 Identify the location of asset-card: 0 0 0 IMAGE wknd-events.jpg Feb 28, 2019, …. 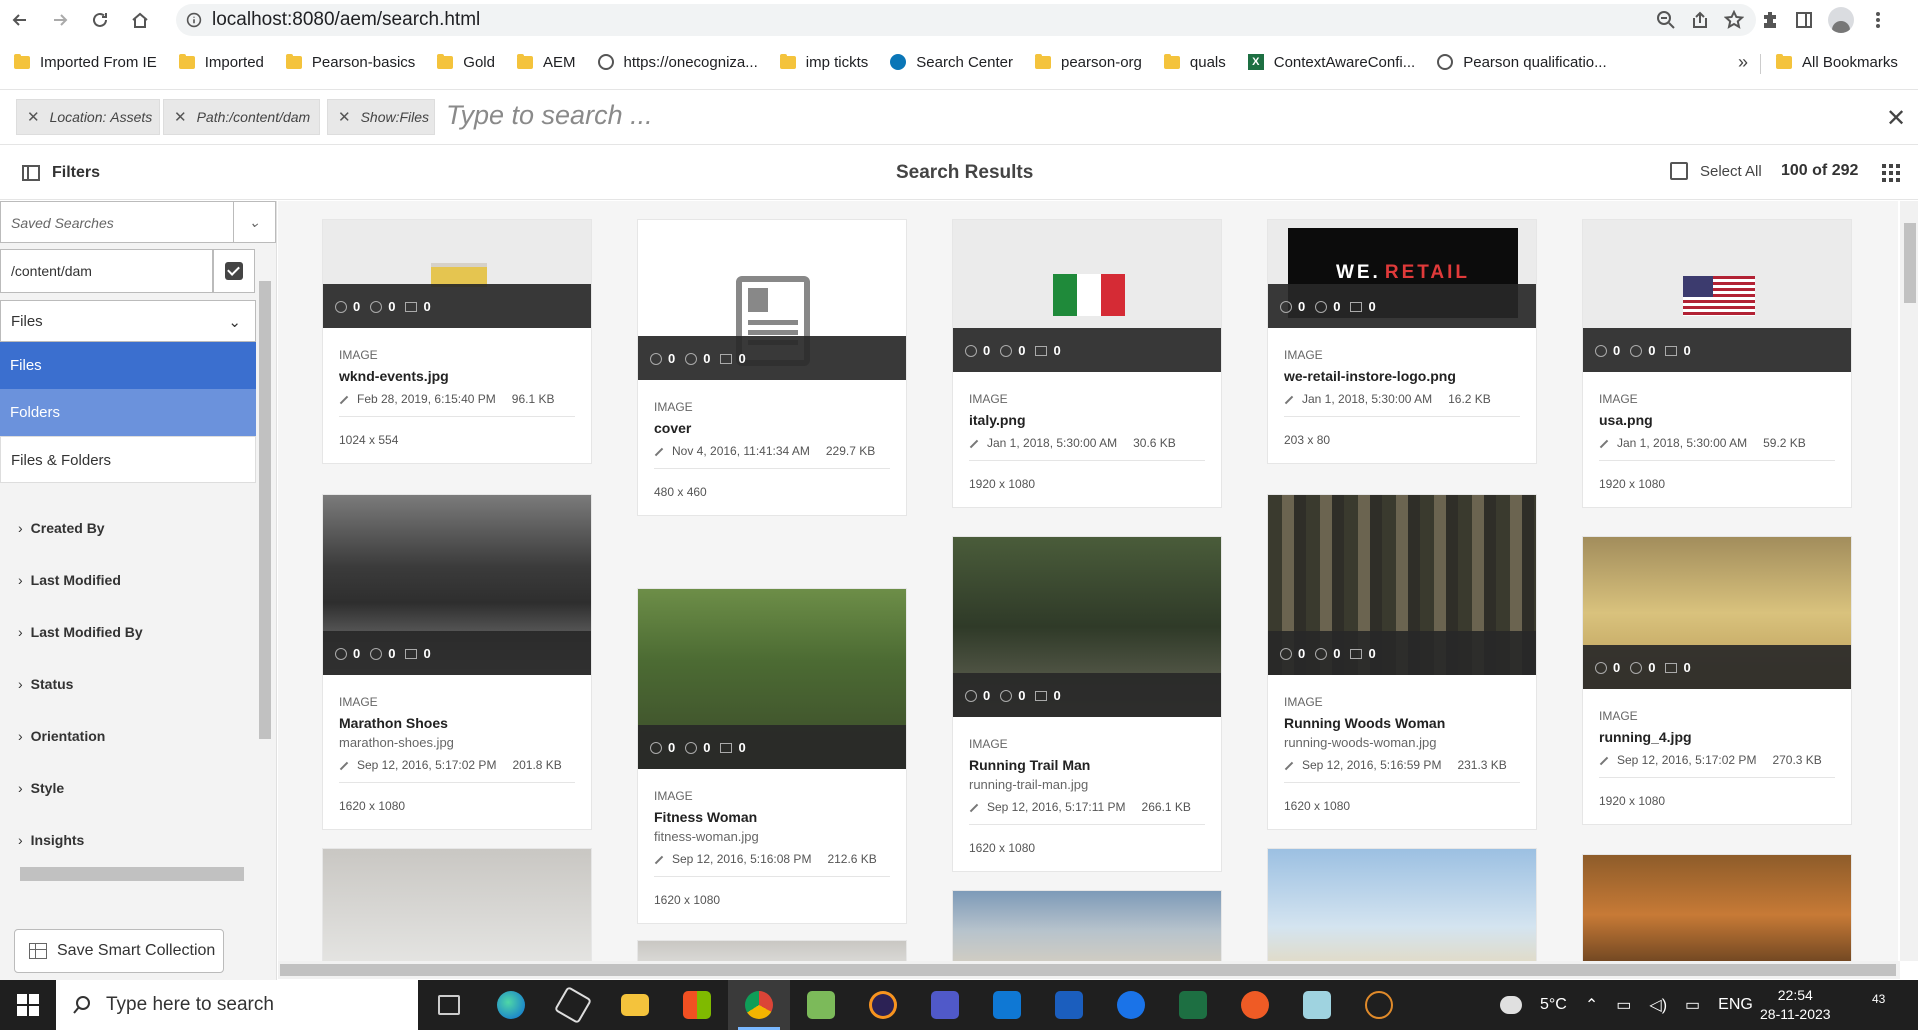
(457, 341).